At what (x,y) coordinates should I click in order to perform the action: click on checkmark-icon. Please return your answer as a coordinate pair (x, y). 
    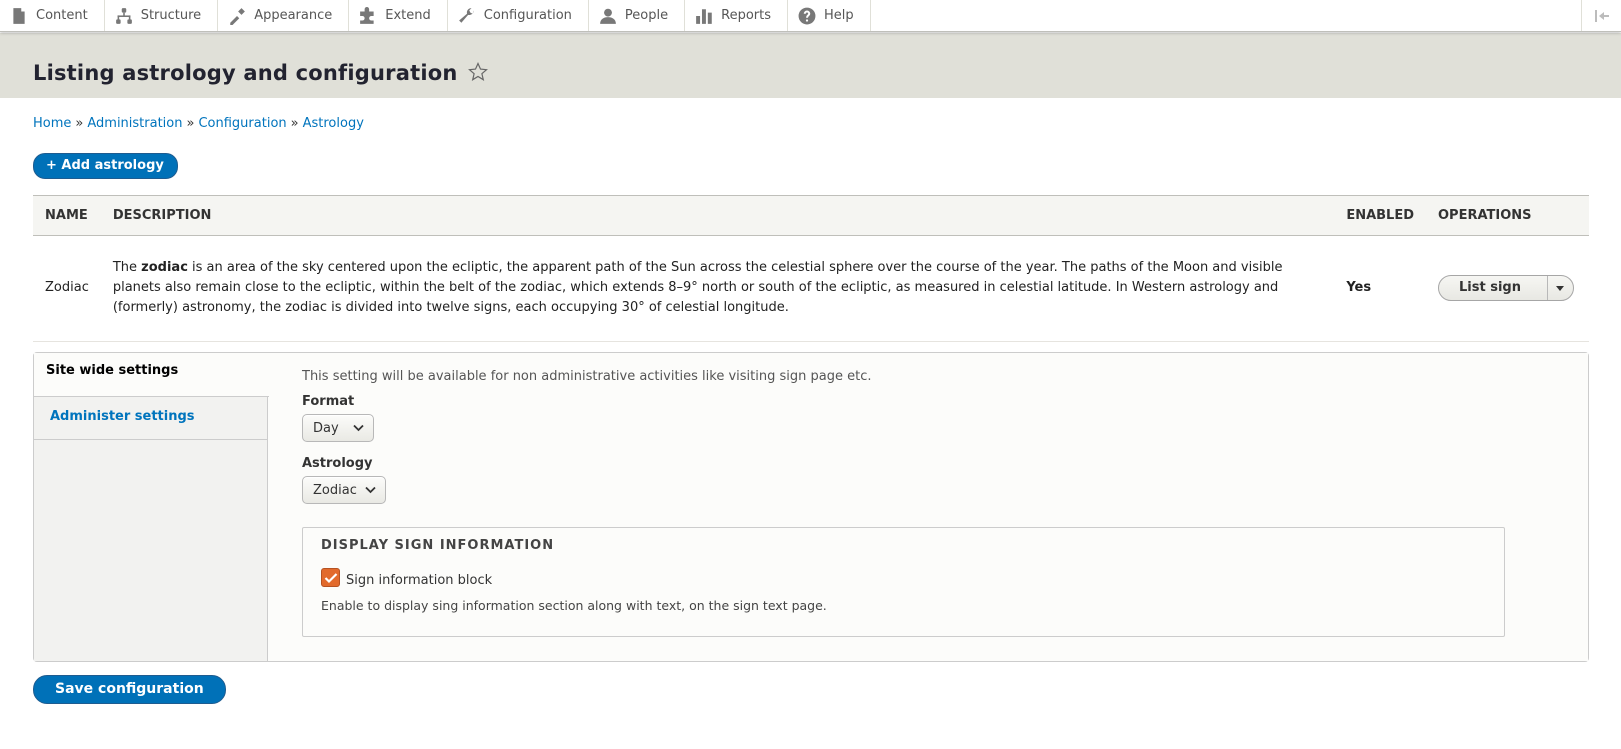
    Looking at the image, I should click on (331, 578).